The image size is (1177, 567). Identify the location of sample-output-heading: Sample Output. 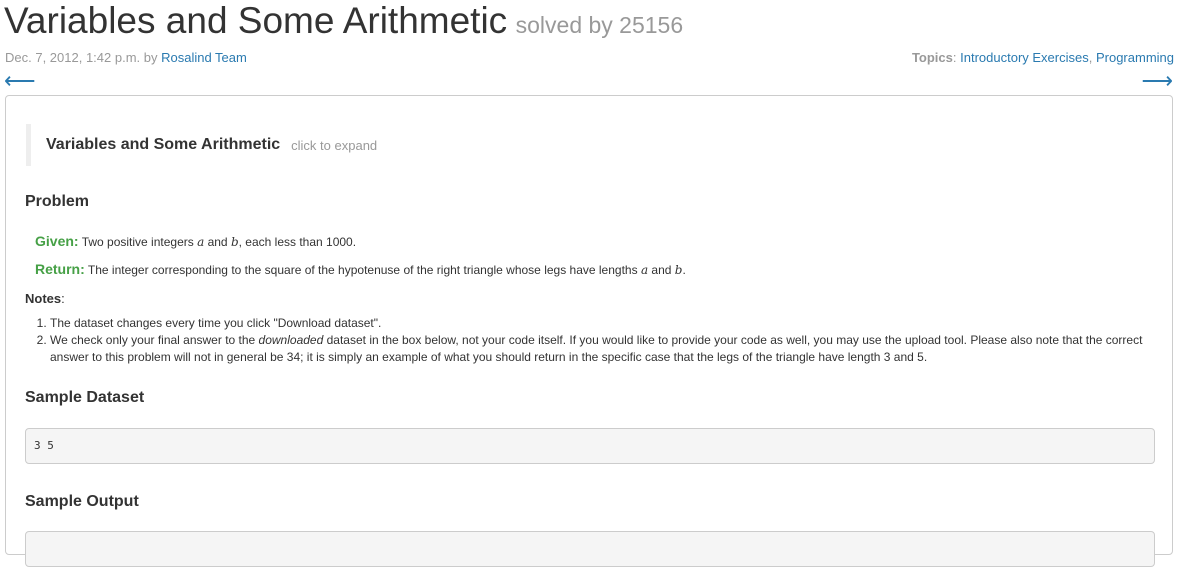
(82, 501).